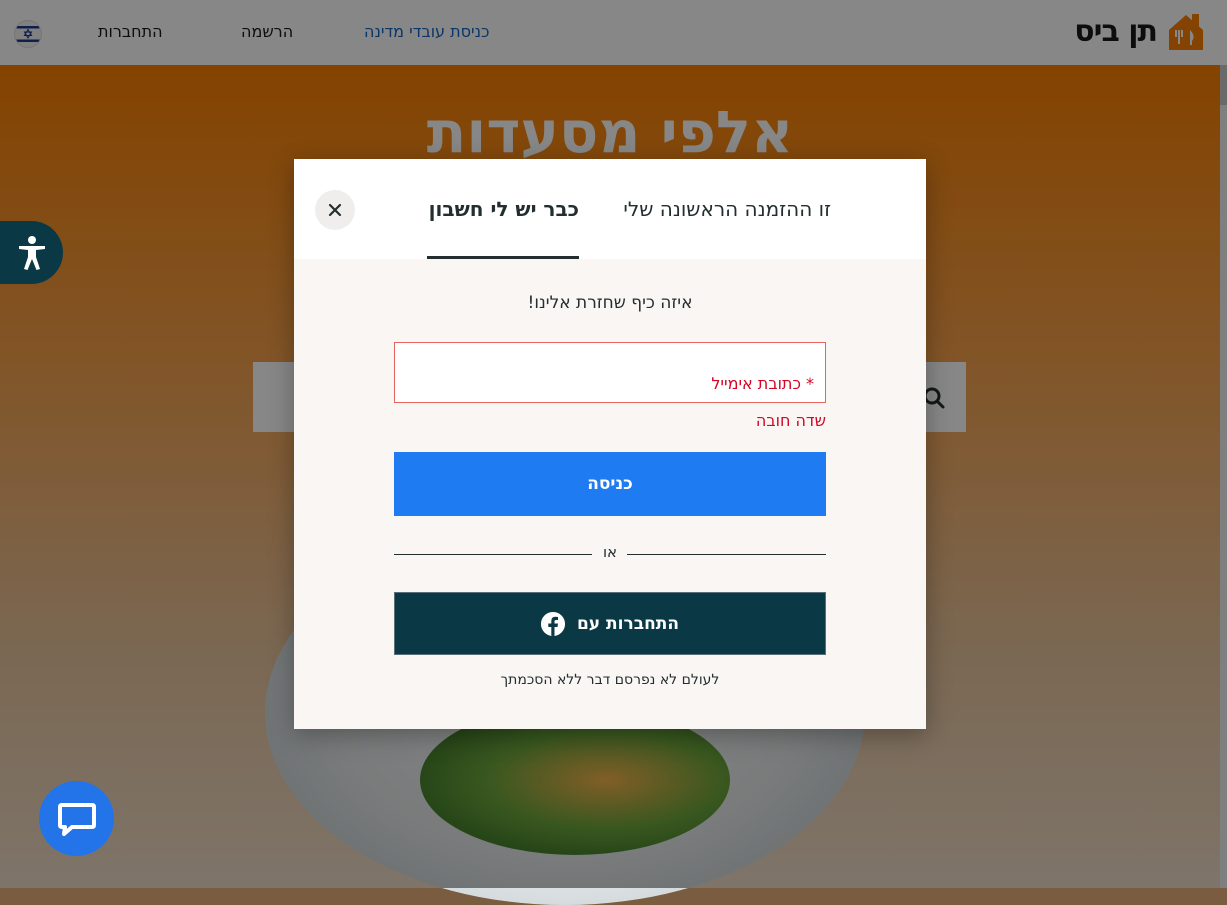 The width and height of the screenshot is (1227, 905). What do you see at coordinates (610, 362) in the screenshot?
I see `email-input` at bounding box center [610, 362].